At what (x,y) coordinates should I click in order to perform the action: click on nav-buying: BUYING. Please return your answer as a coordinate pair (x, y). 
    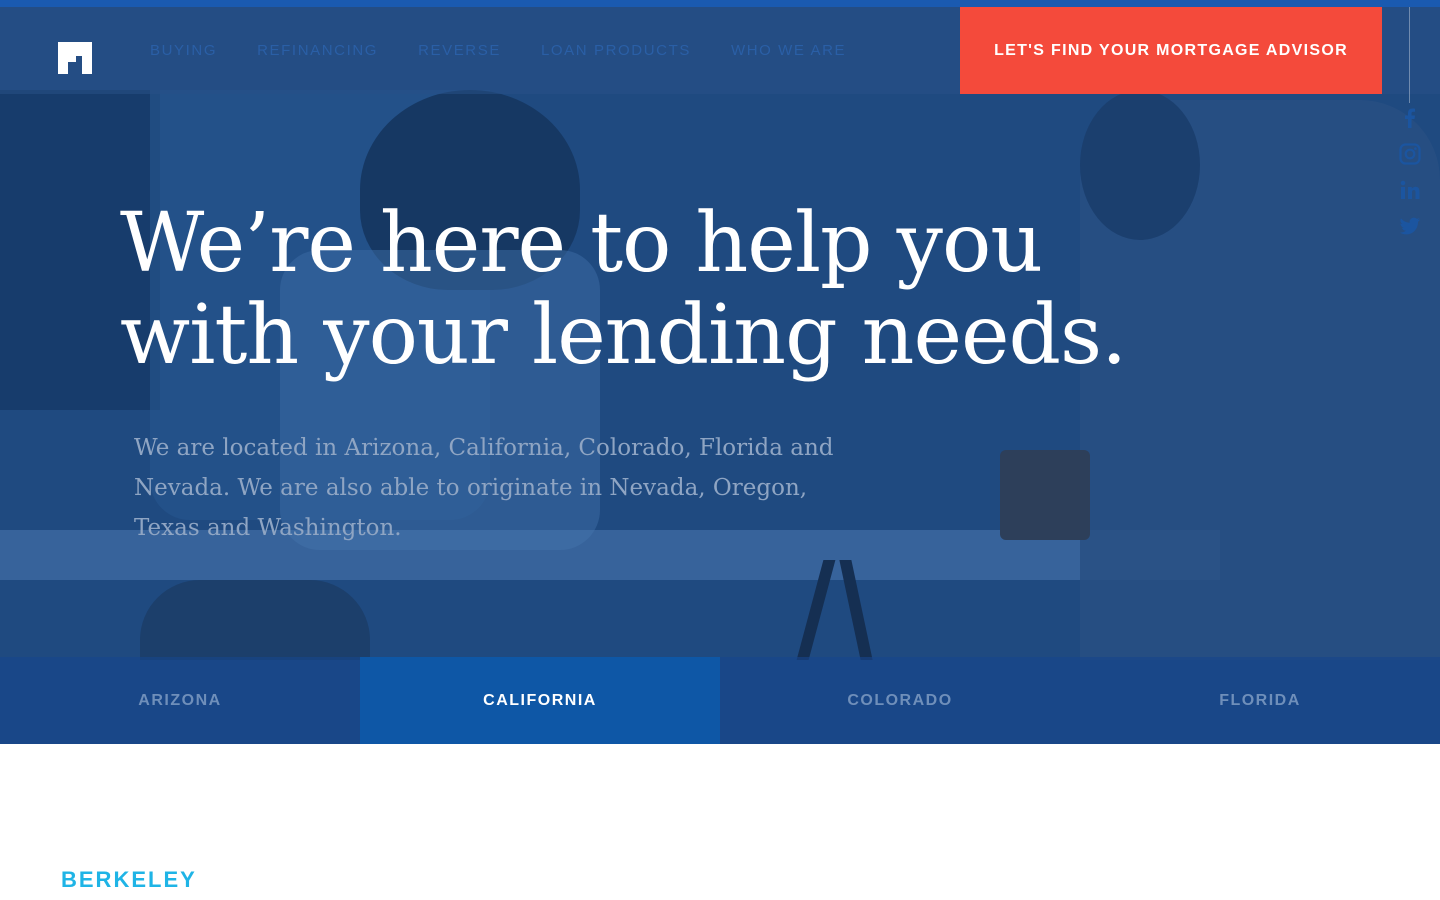
    Looking at the image, I should click on (183, 50).